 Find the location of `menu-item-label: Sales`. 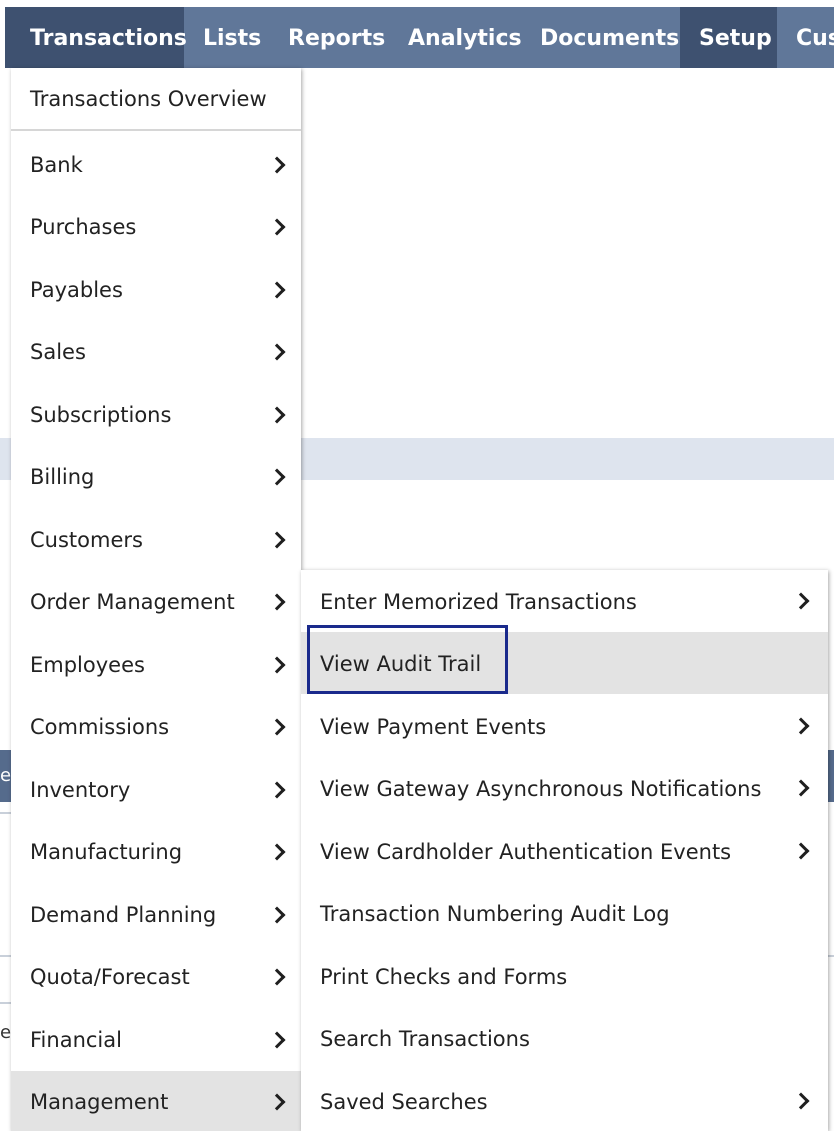

menu-item-label: Sales is located at coordinates (58, 352).